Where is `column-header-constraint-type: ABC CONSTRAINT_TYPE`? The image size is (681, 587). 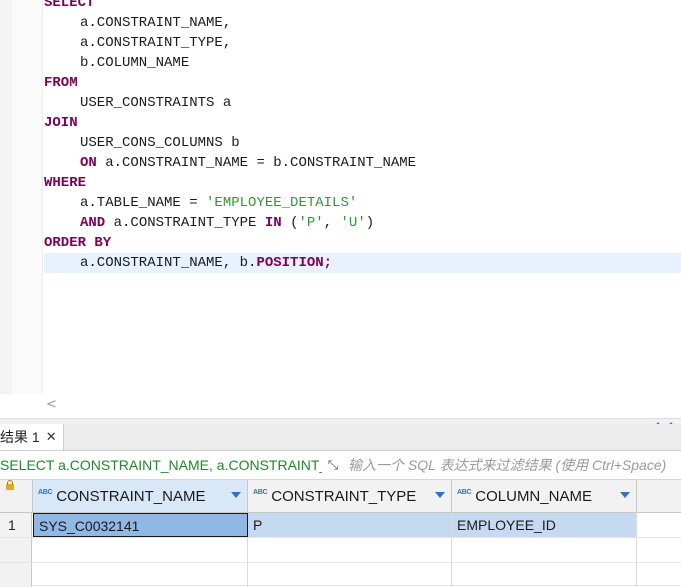 column-header-constraint-type: ABC CONSTRAINT_TYPE is located at coordinates (350, 496).